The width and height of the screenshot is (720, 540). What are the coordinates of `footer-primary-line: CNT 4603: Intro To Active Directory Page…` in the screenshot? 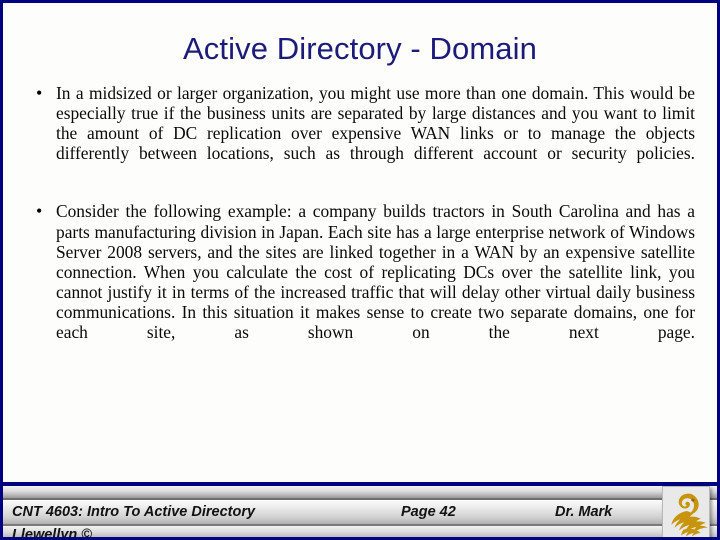 It's located at (360, 512).